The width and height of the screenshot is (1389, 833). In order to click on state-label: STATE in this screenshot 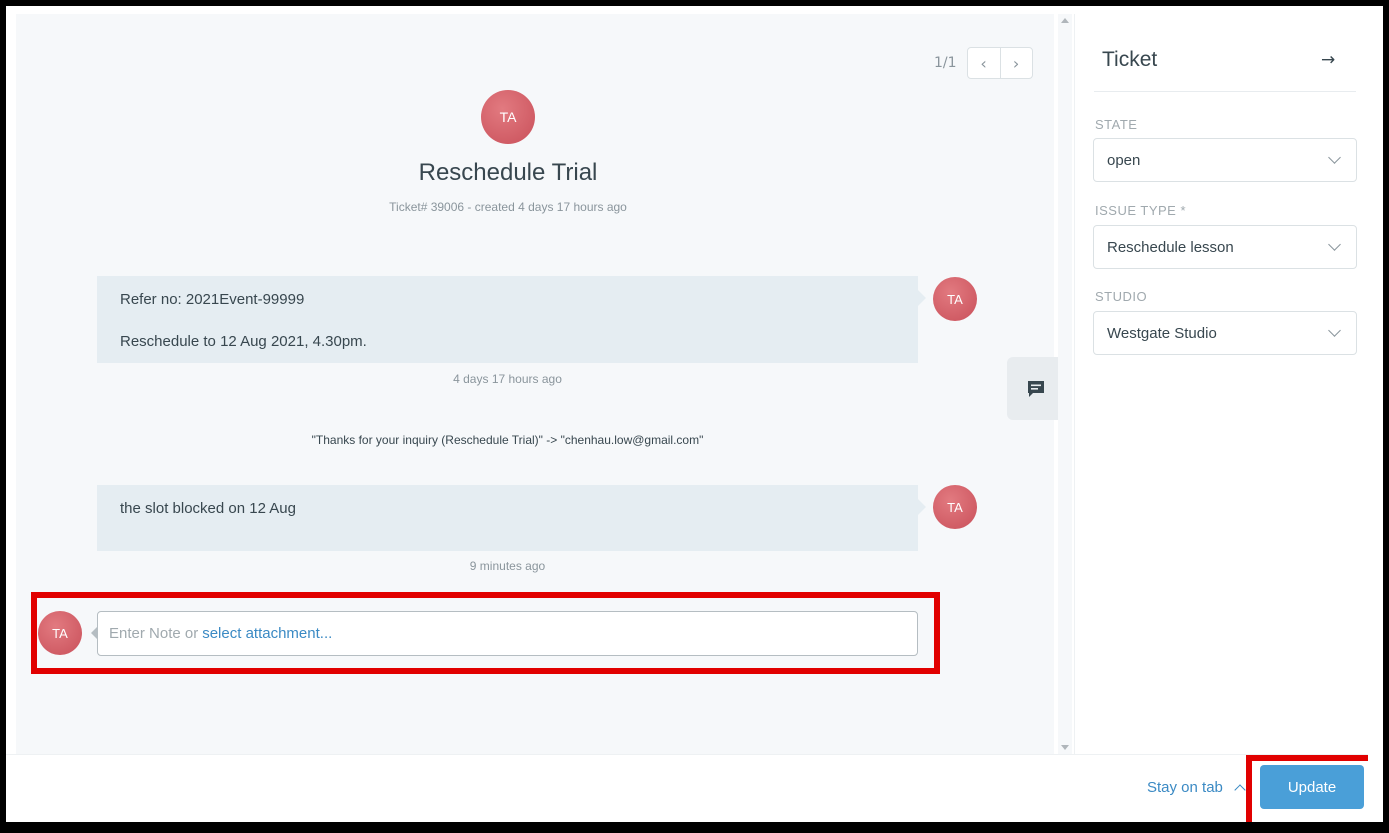, I will do `click(1116, 124)`.